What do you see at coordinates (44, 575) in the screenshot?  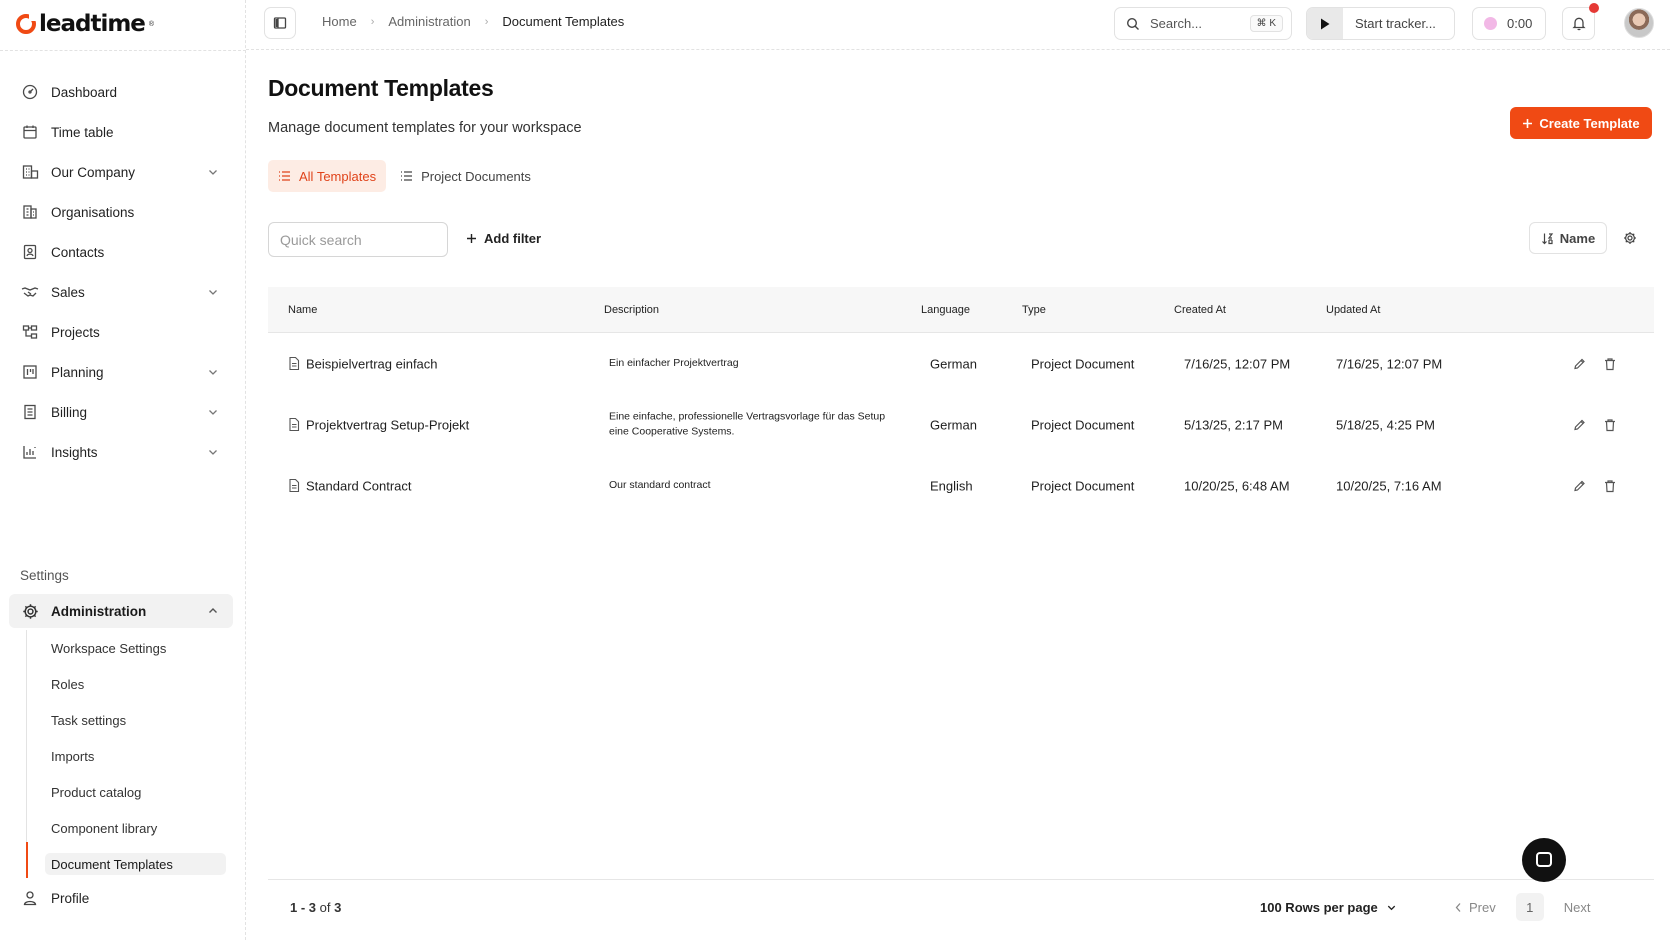 I see `settings-section-label: Settings` at bounding box center [44, 575].